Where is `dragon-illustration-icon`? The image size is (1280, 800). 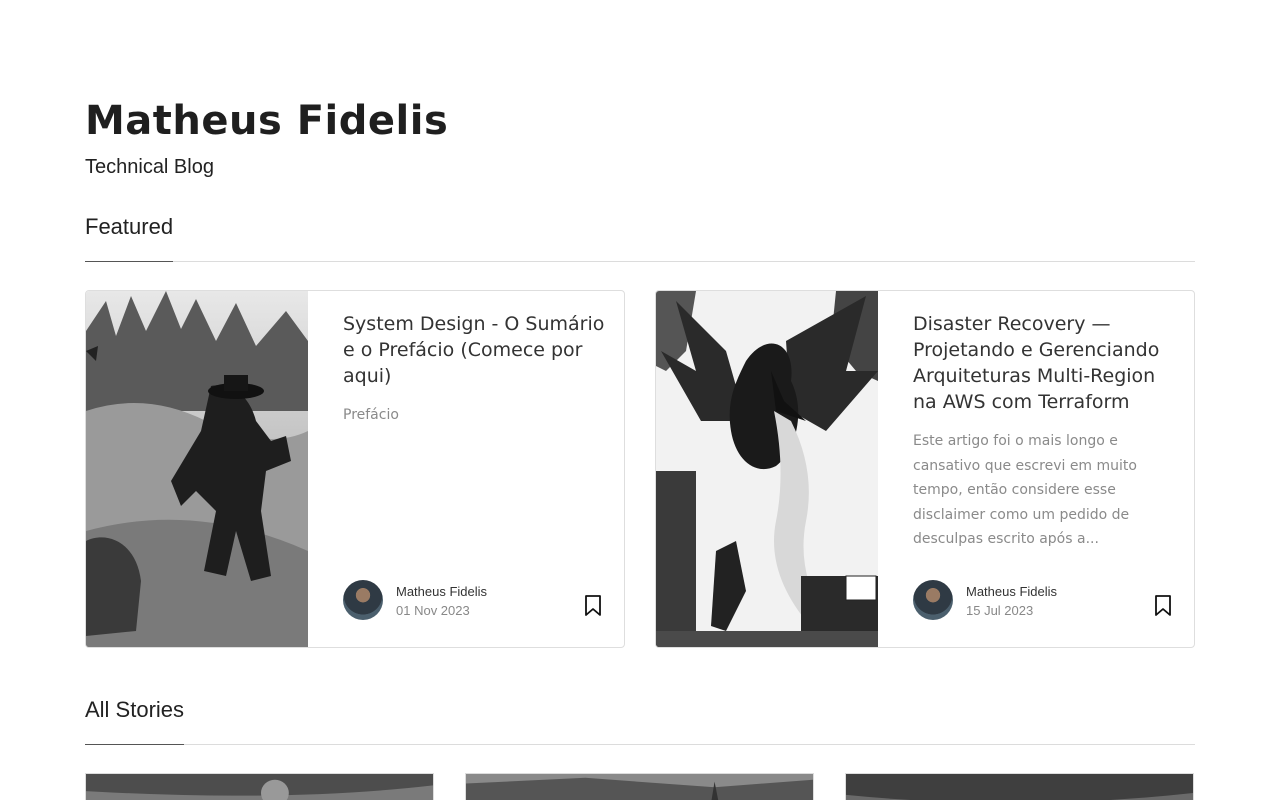 dragon-illustration-icon is located at coordinates (767, 469).